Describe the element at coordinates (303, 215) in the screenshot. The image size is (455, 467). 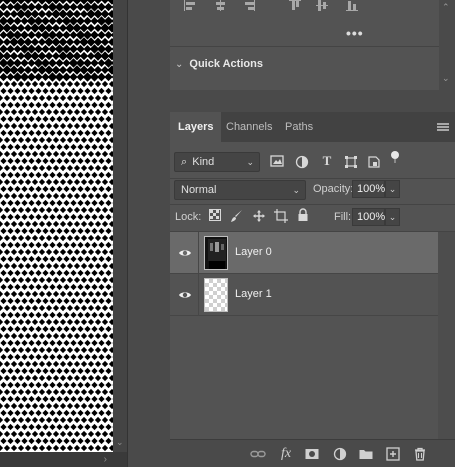
I see `lock-all-icon` at that location.